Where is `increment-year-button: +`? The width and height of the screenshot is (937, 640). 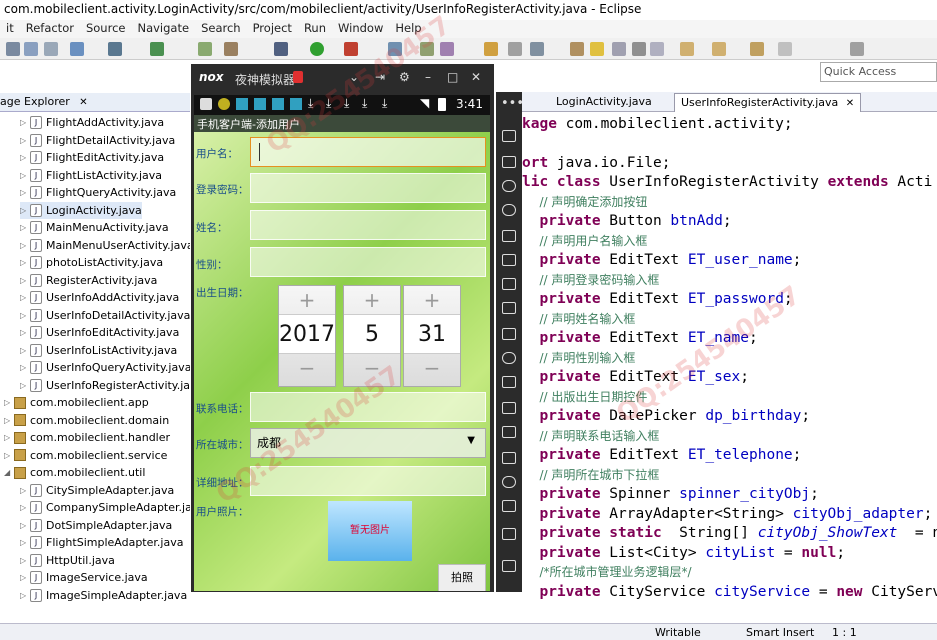 increment-year-button: + is located at coordinates (307, 300).